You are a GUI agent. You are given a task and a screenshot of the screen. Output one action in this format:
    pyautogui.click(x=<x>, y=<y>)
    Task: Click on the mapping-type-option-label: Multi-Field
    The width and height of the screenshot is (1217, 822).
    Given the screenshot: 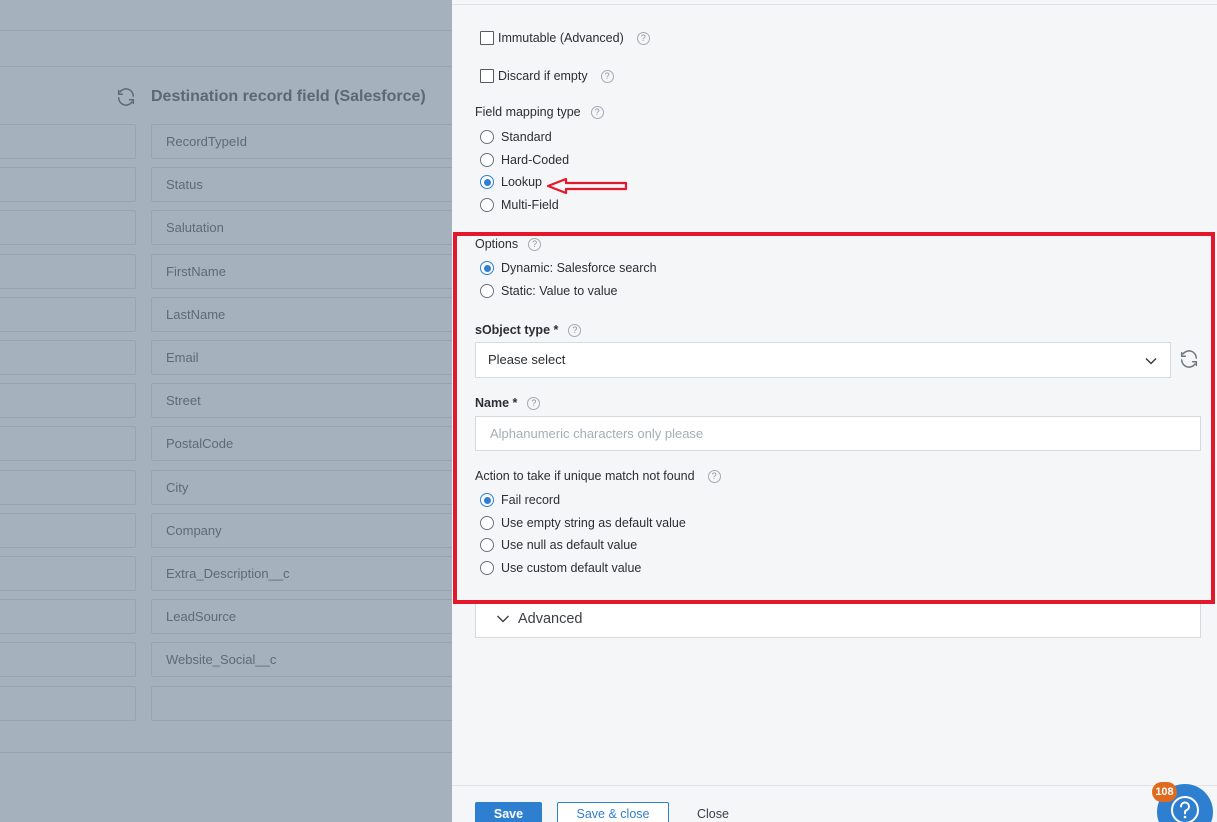 What is the action you would take?
    pyautogui.click(x=530, y=204)
    